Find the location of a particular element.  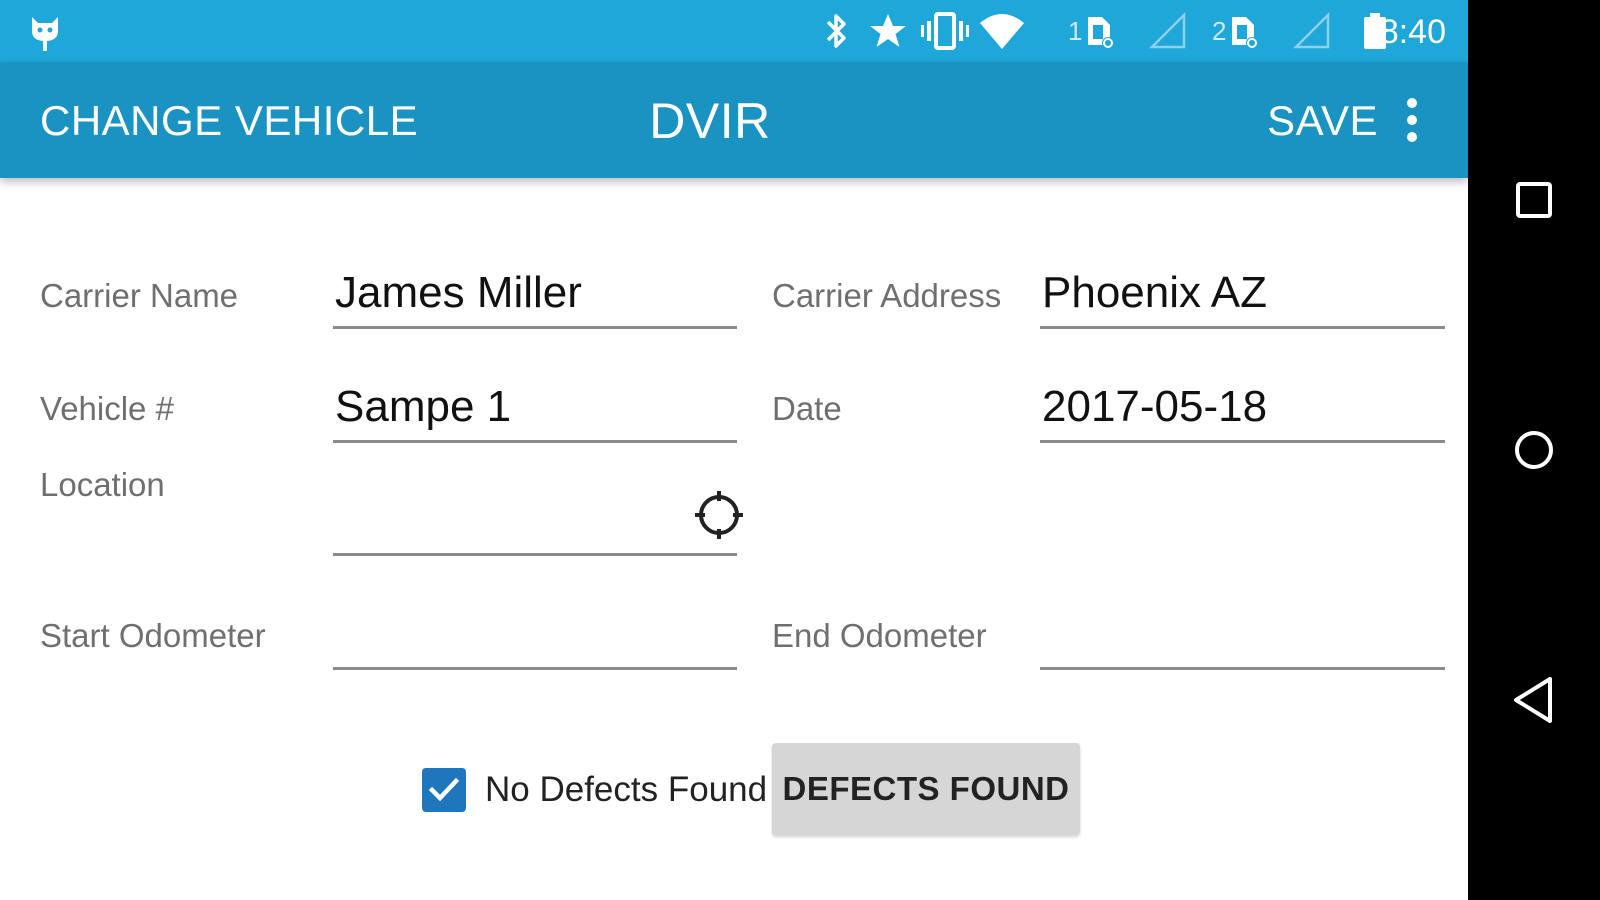

vehicle-number-field: Sampe 1 is located at coordinates (535, 411).